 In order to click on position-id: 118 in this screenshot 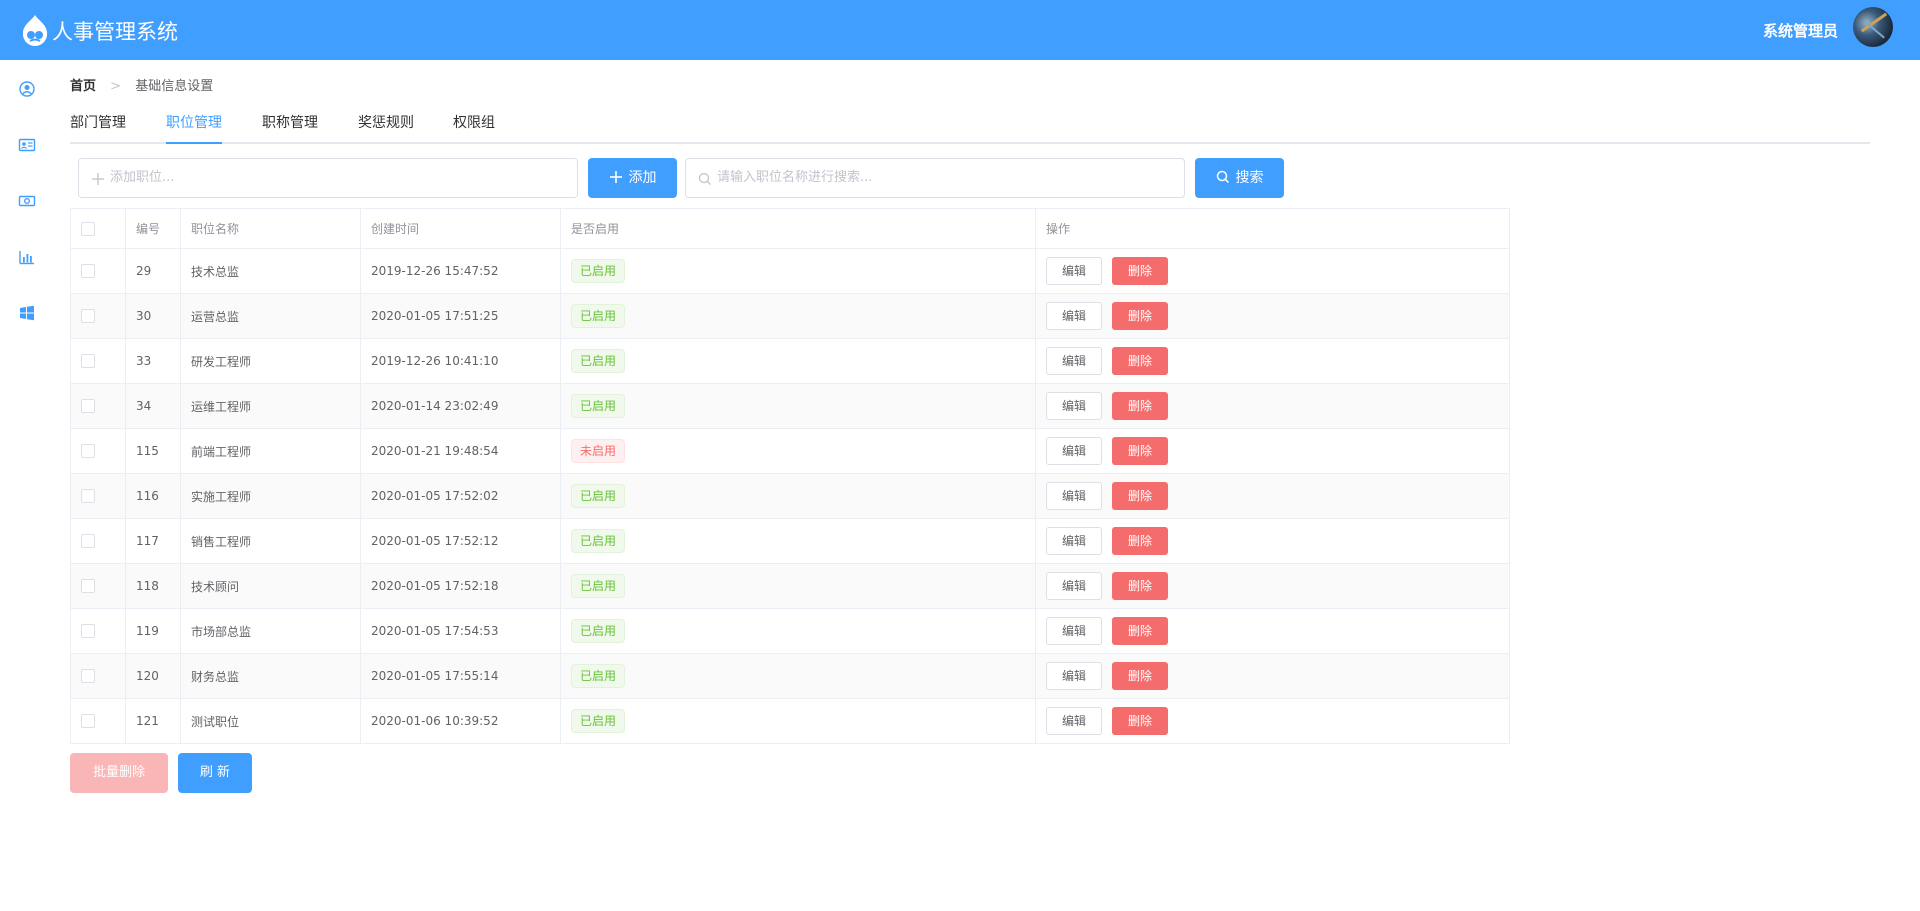, I will do `click(153, 586)`.